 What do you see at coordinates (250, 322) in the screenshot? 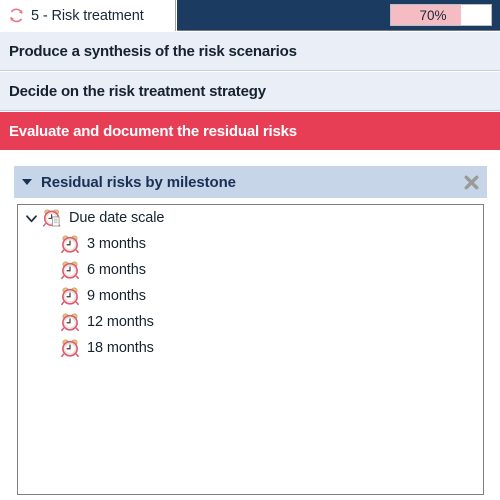
I see `tree-node-child: 12 months` at bounding box center [250, 322].